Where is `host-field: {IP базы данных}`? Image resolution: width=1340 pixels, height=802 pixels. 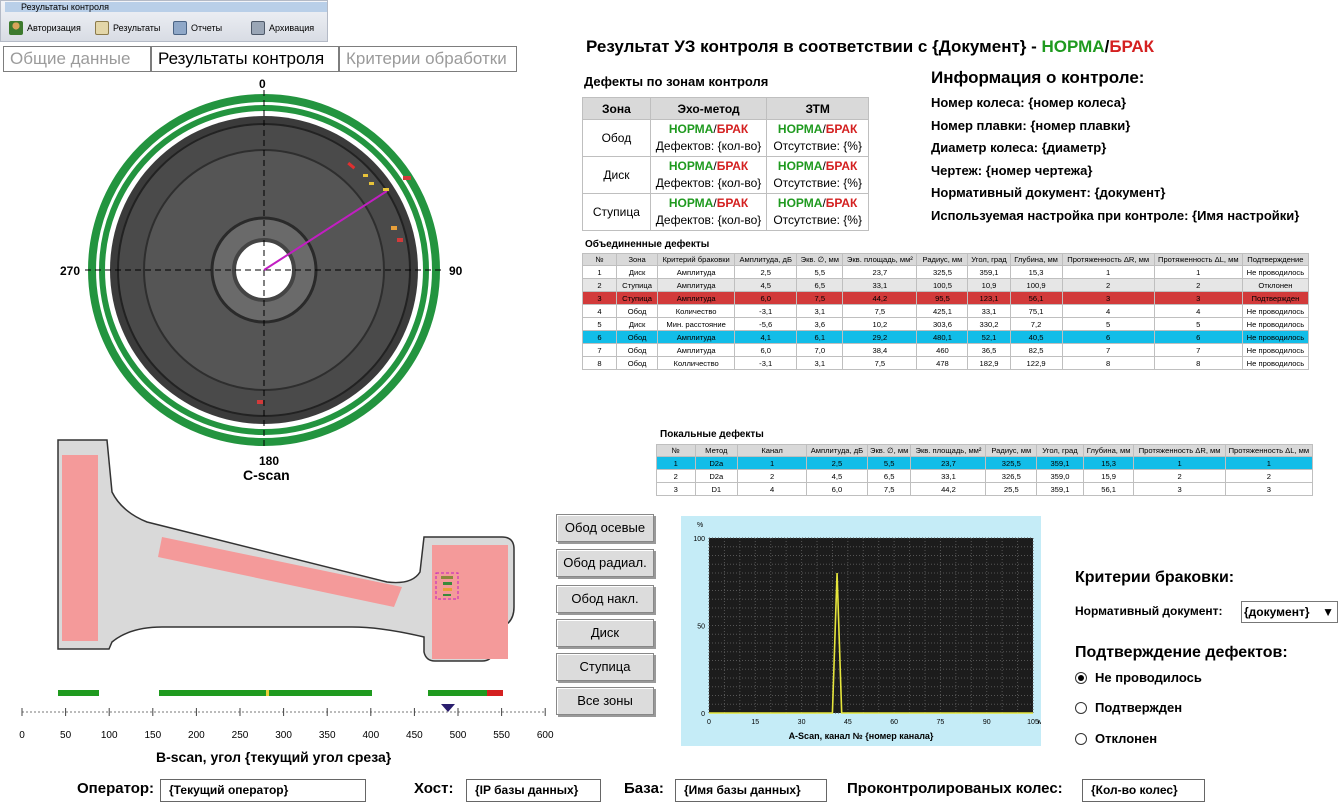 host-field: {IP базы данных} is located at coordinates (533, 790).